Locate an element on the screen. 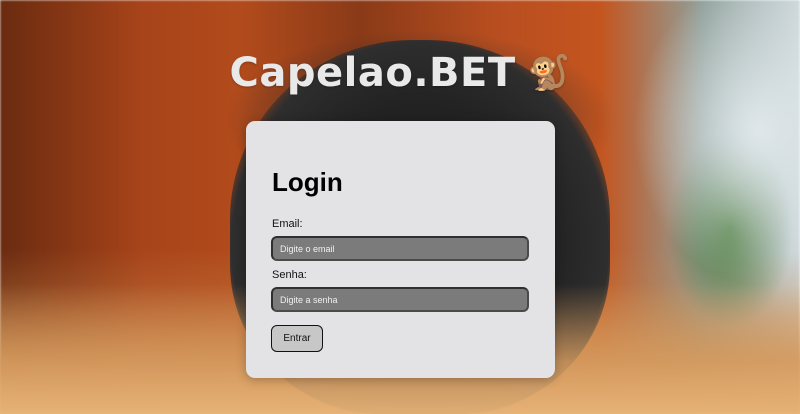  login-title: Login is located at coordinates (307, 182).